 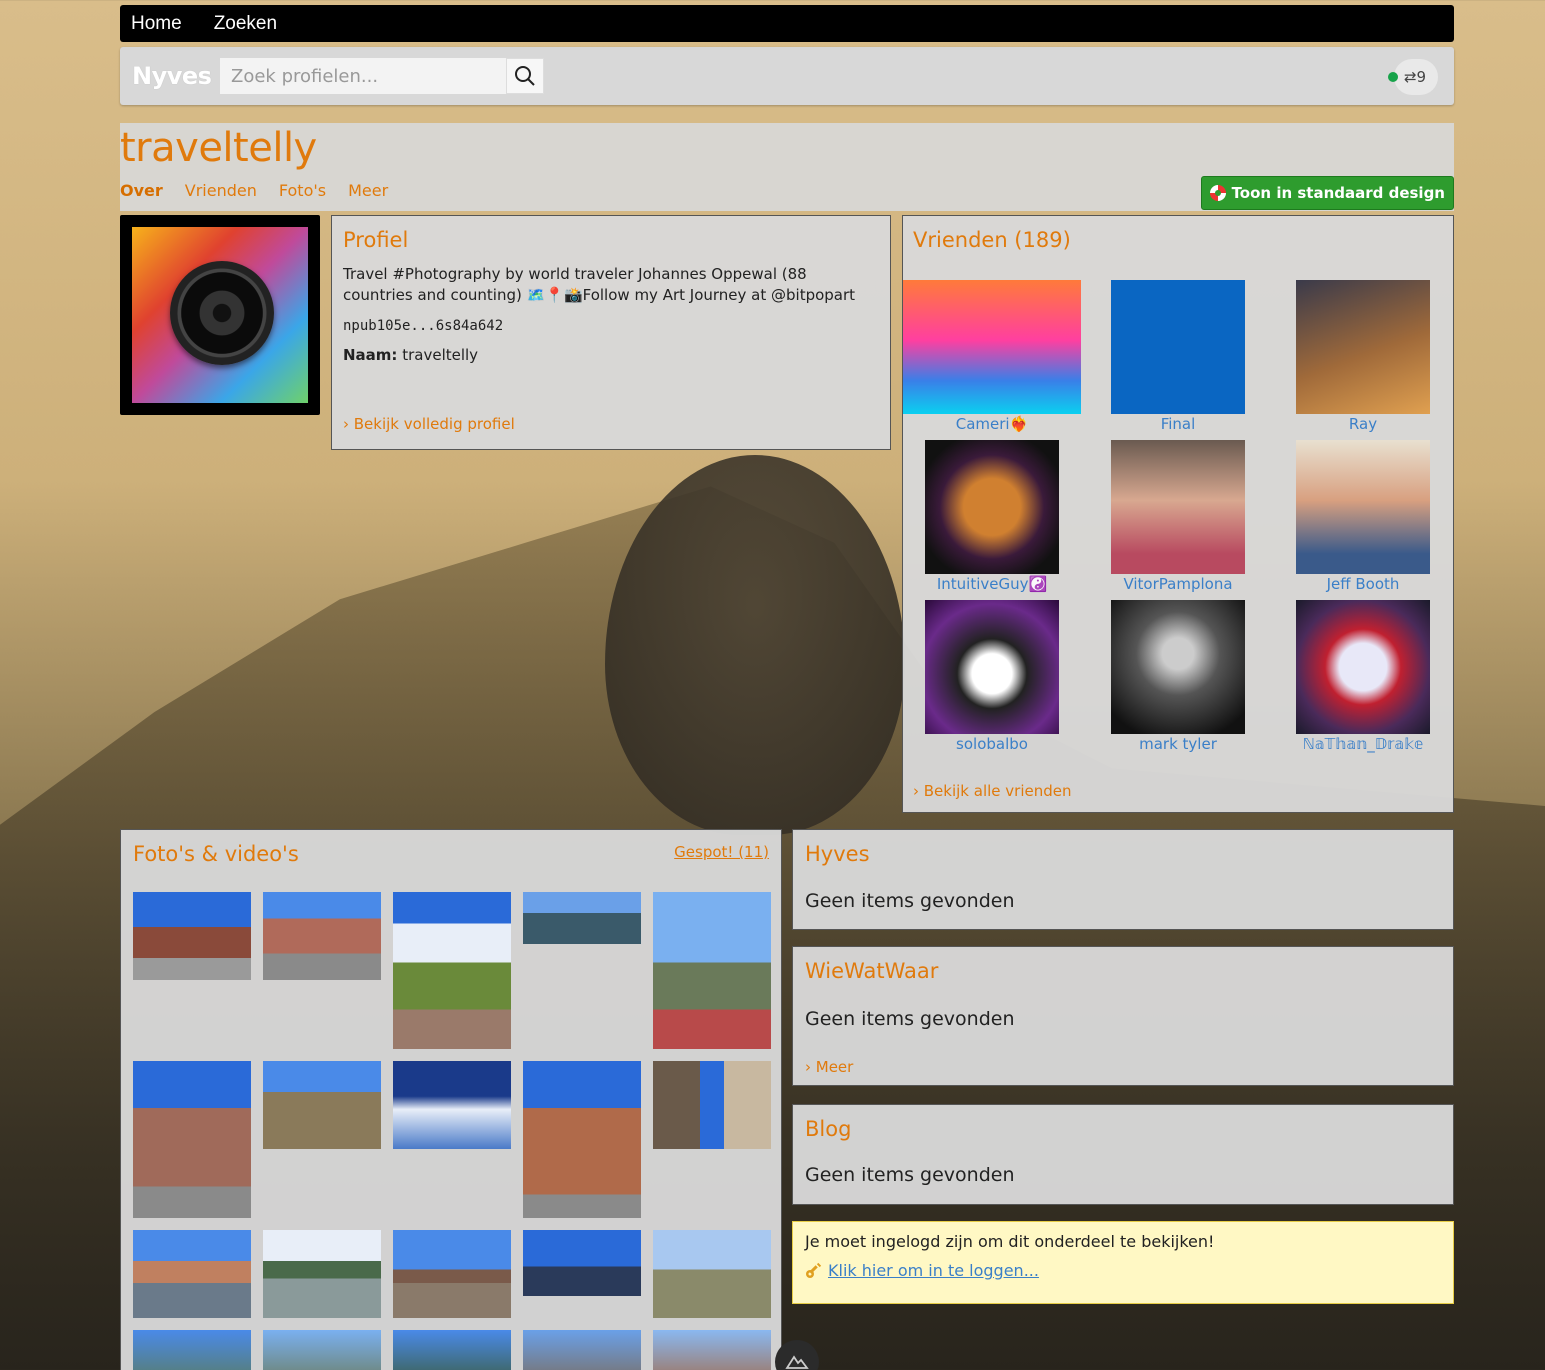 I want to click on friend-name: mark tyler, so click(x=1178, y=744).